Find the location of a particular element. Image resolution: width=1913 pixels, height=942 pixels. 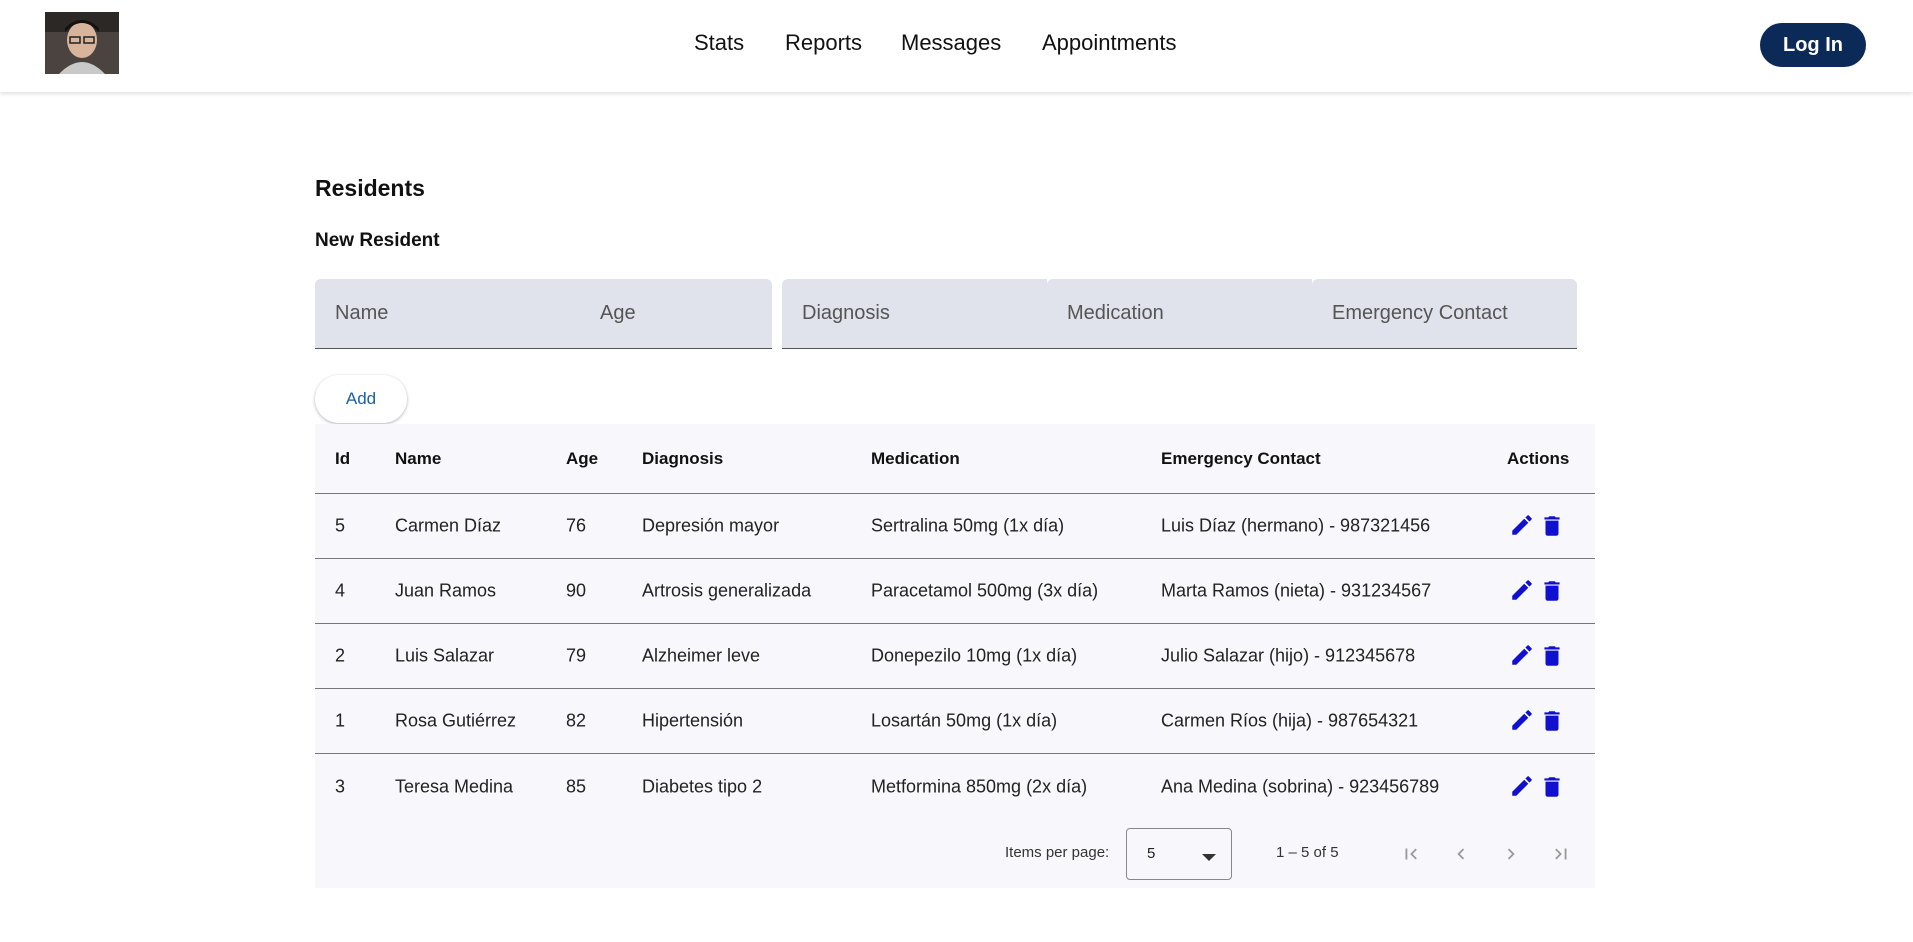

nav-reports: Reports is located at coordinates (823, 43).